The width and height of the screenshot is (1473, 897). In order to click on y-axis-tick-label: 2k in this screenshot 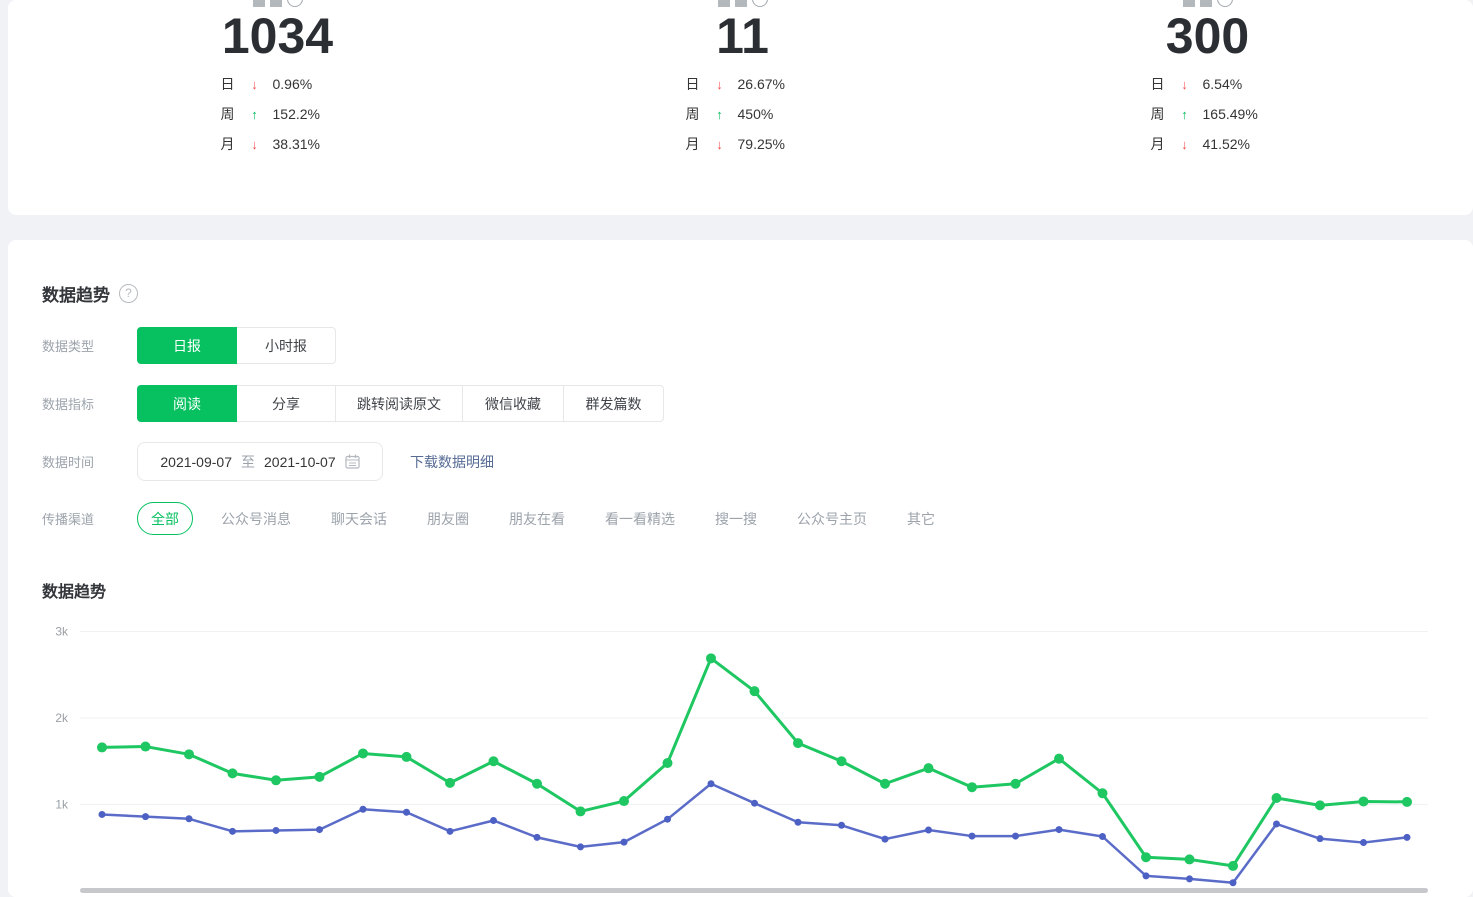, I will do `click(62, 718)`.